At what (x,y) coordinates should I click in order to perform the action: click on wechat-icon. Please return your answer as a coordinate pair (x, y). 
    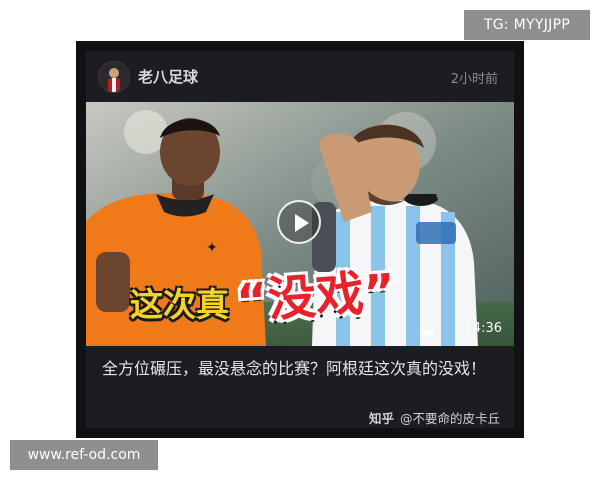
    Looking at the image, I should click on (429, 333).